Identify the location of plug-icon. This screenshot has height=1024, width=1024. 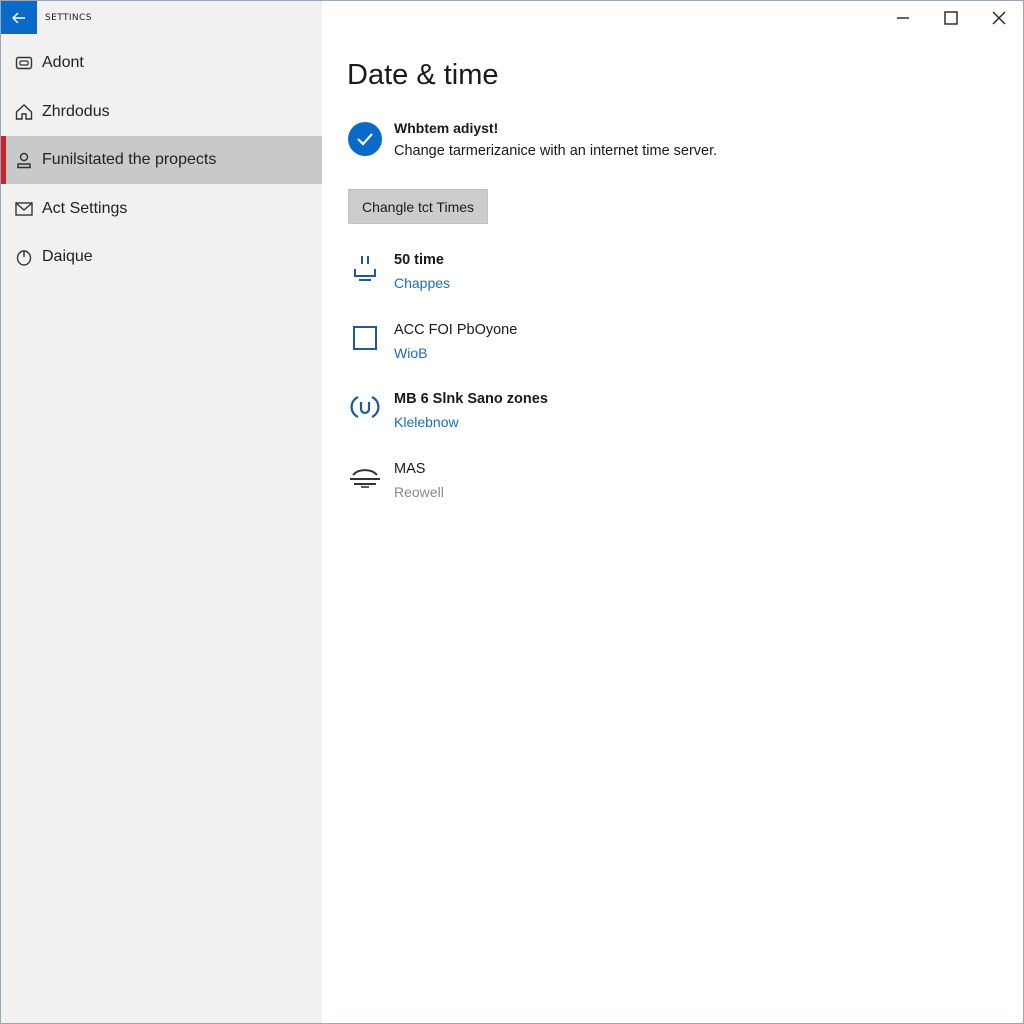
(365, 268).